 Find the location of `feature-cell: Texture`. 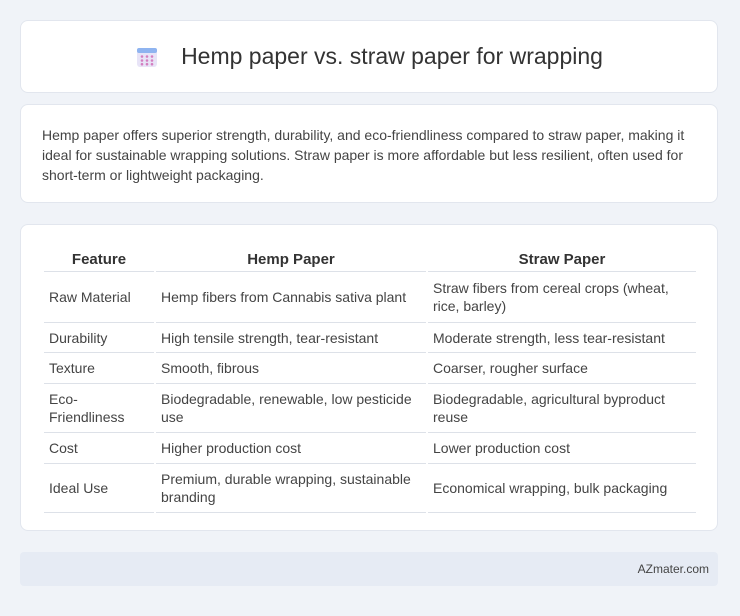

feature-cell: Texture is located at coordinates (99, 368).